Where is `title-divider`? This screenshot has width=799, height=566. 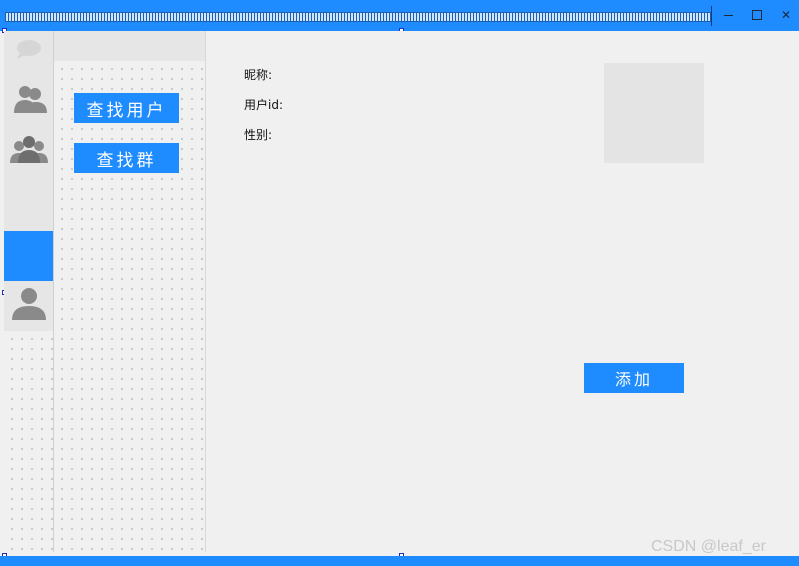 title-divider is located at coordinates (711, 16).